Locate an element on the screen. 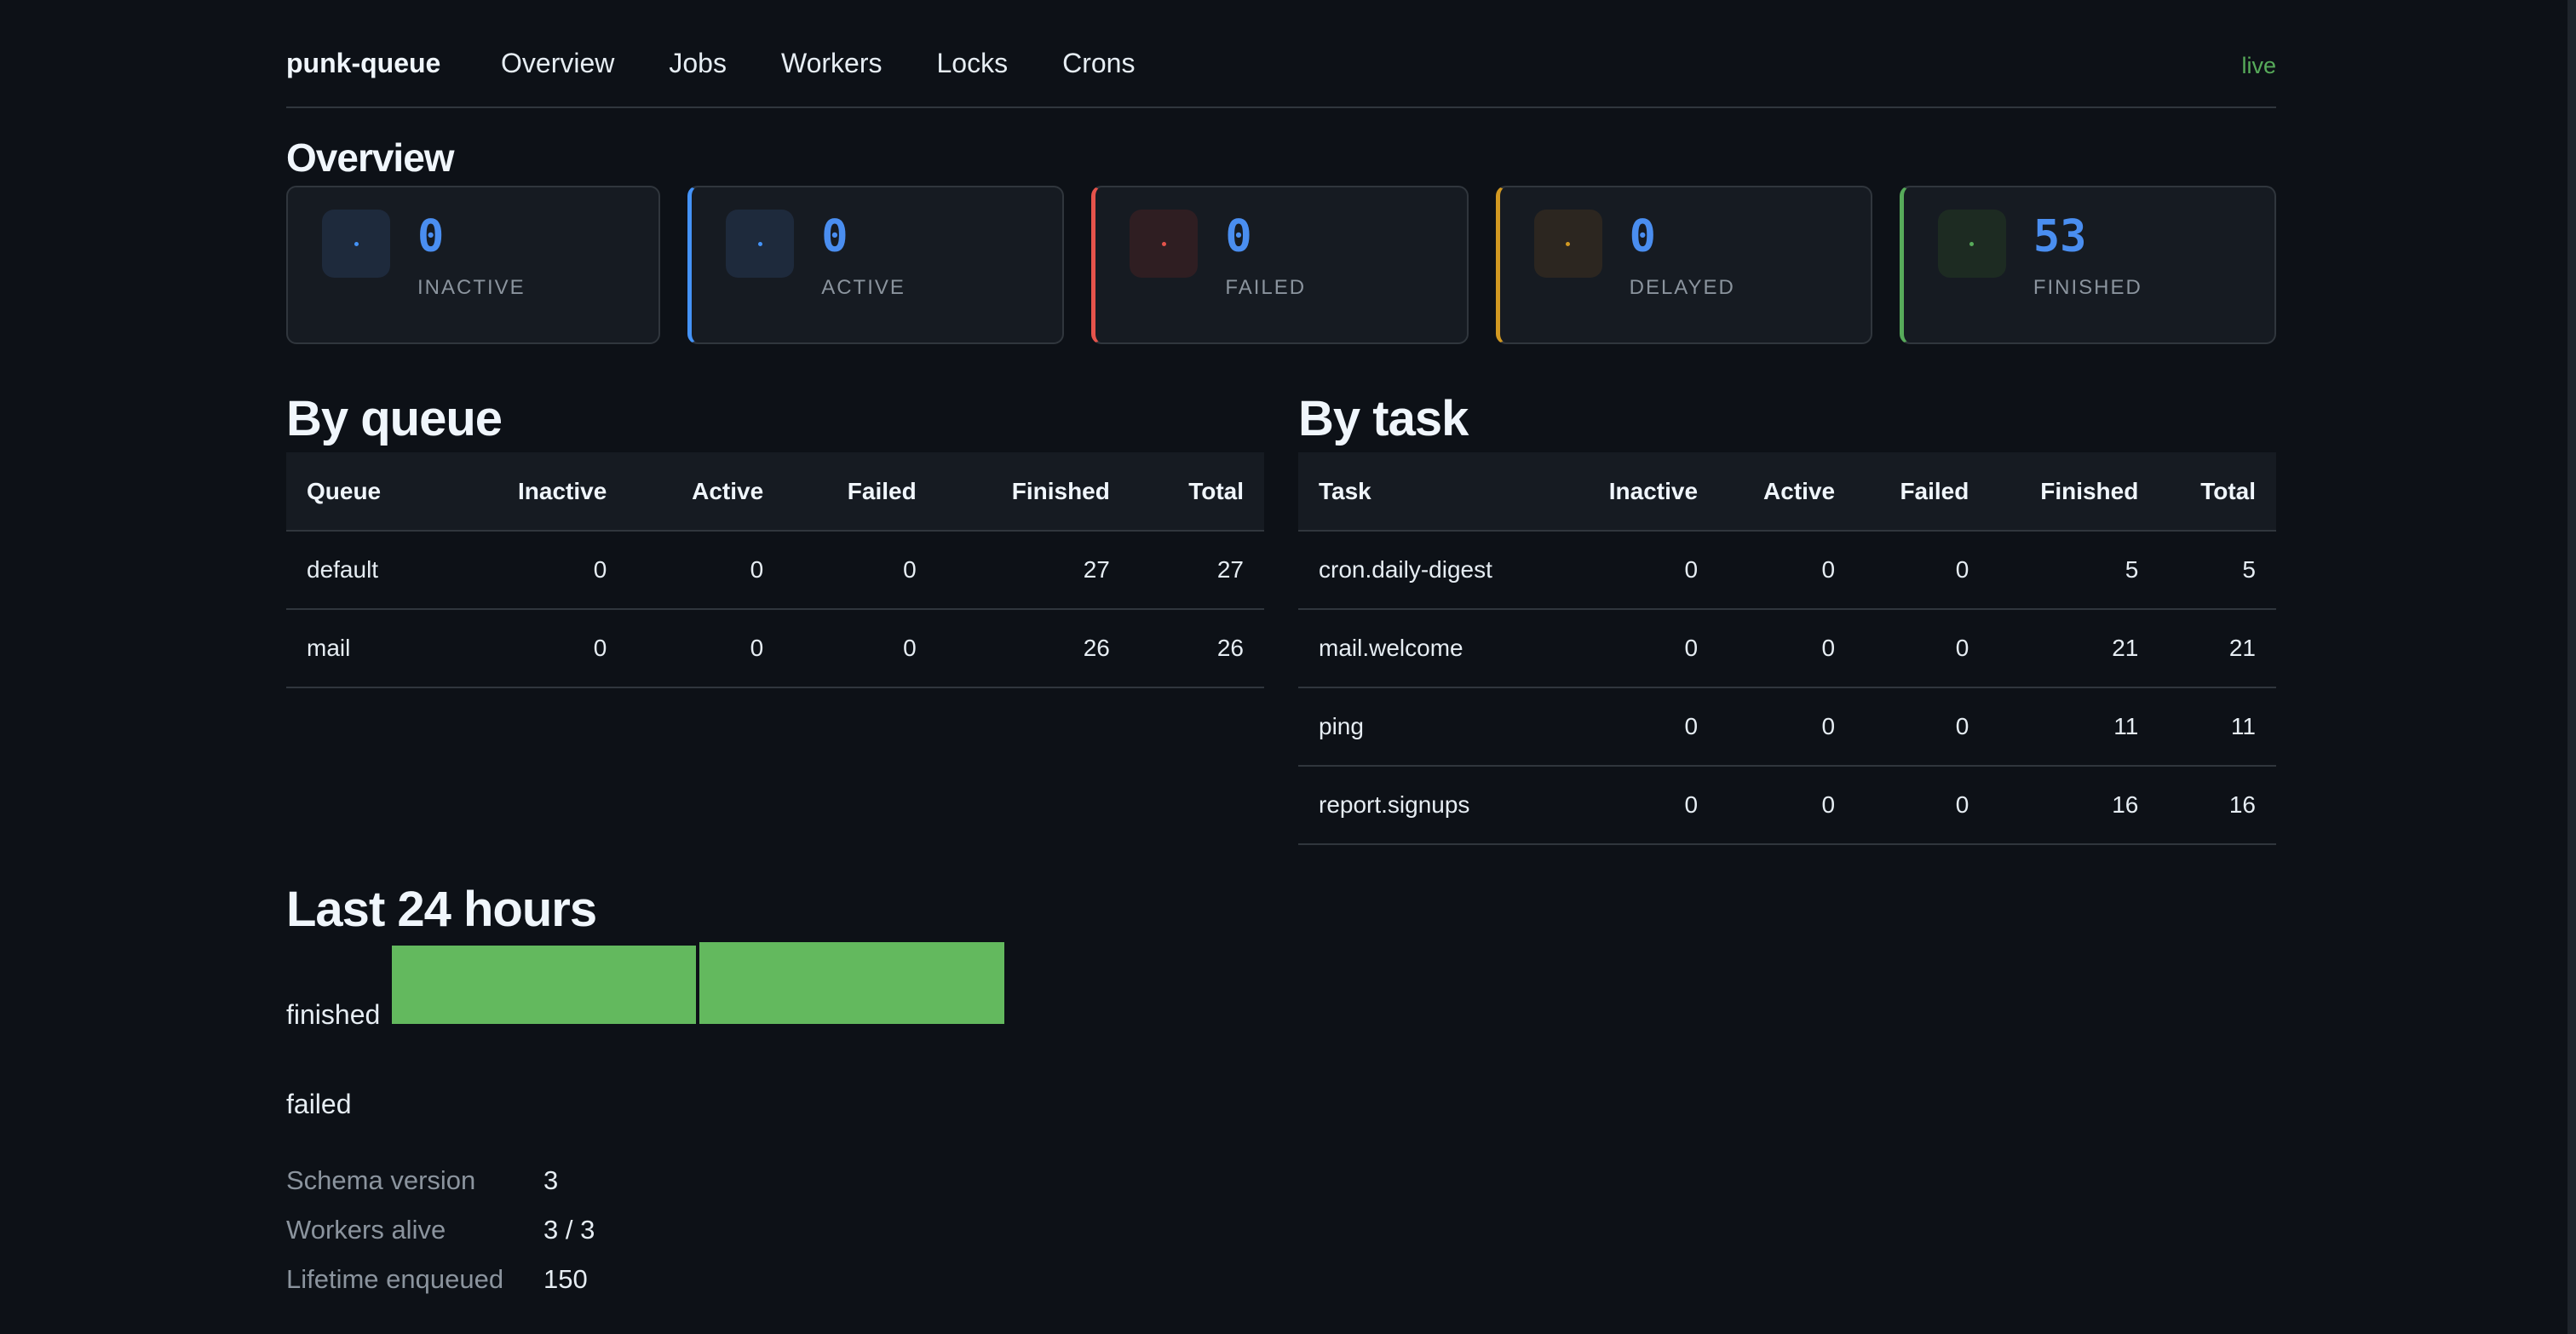 This screenshot has height=1334, width=2576. table-row: mail 0 0 0 26 26 is located at coordinates (775, 649).